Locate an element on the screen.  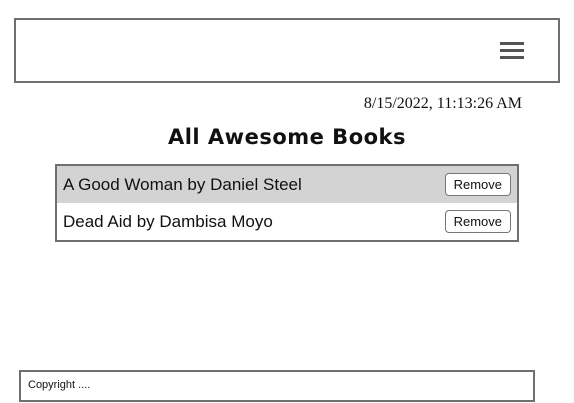
date-time: 8/15/2022, 11:13:26 AM is located at coordinates (442, 103).